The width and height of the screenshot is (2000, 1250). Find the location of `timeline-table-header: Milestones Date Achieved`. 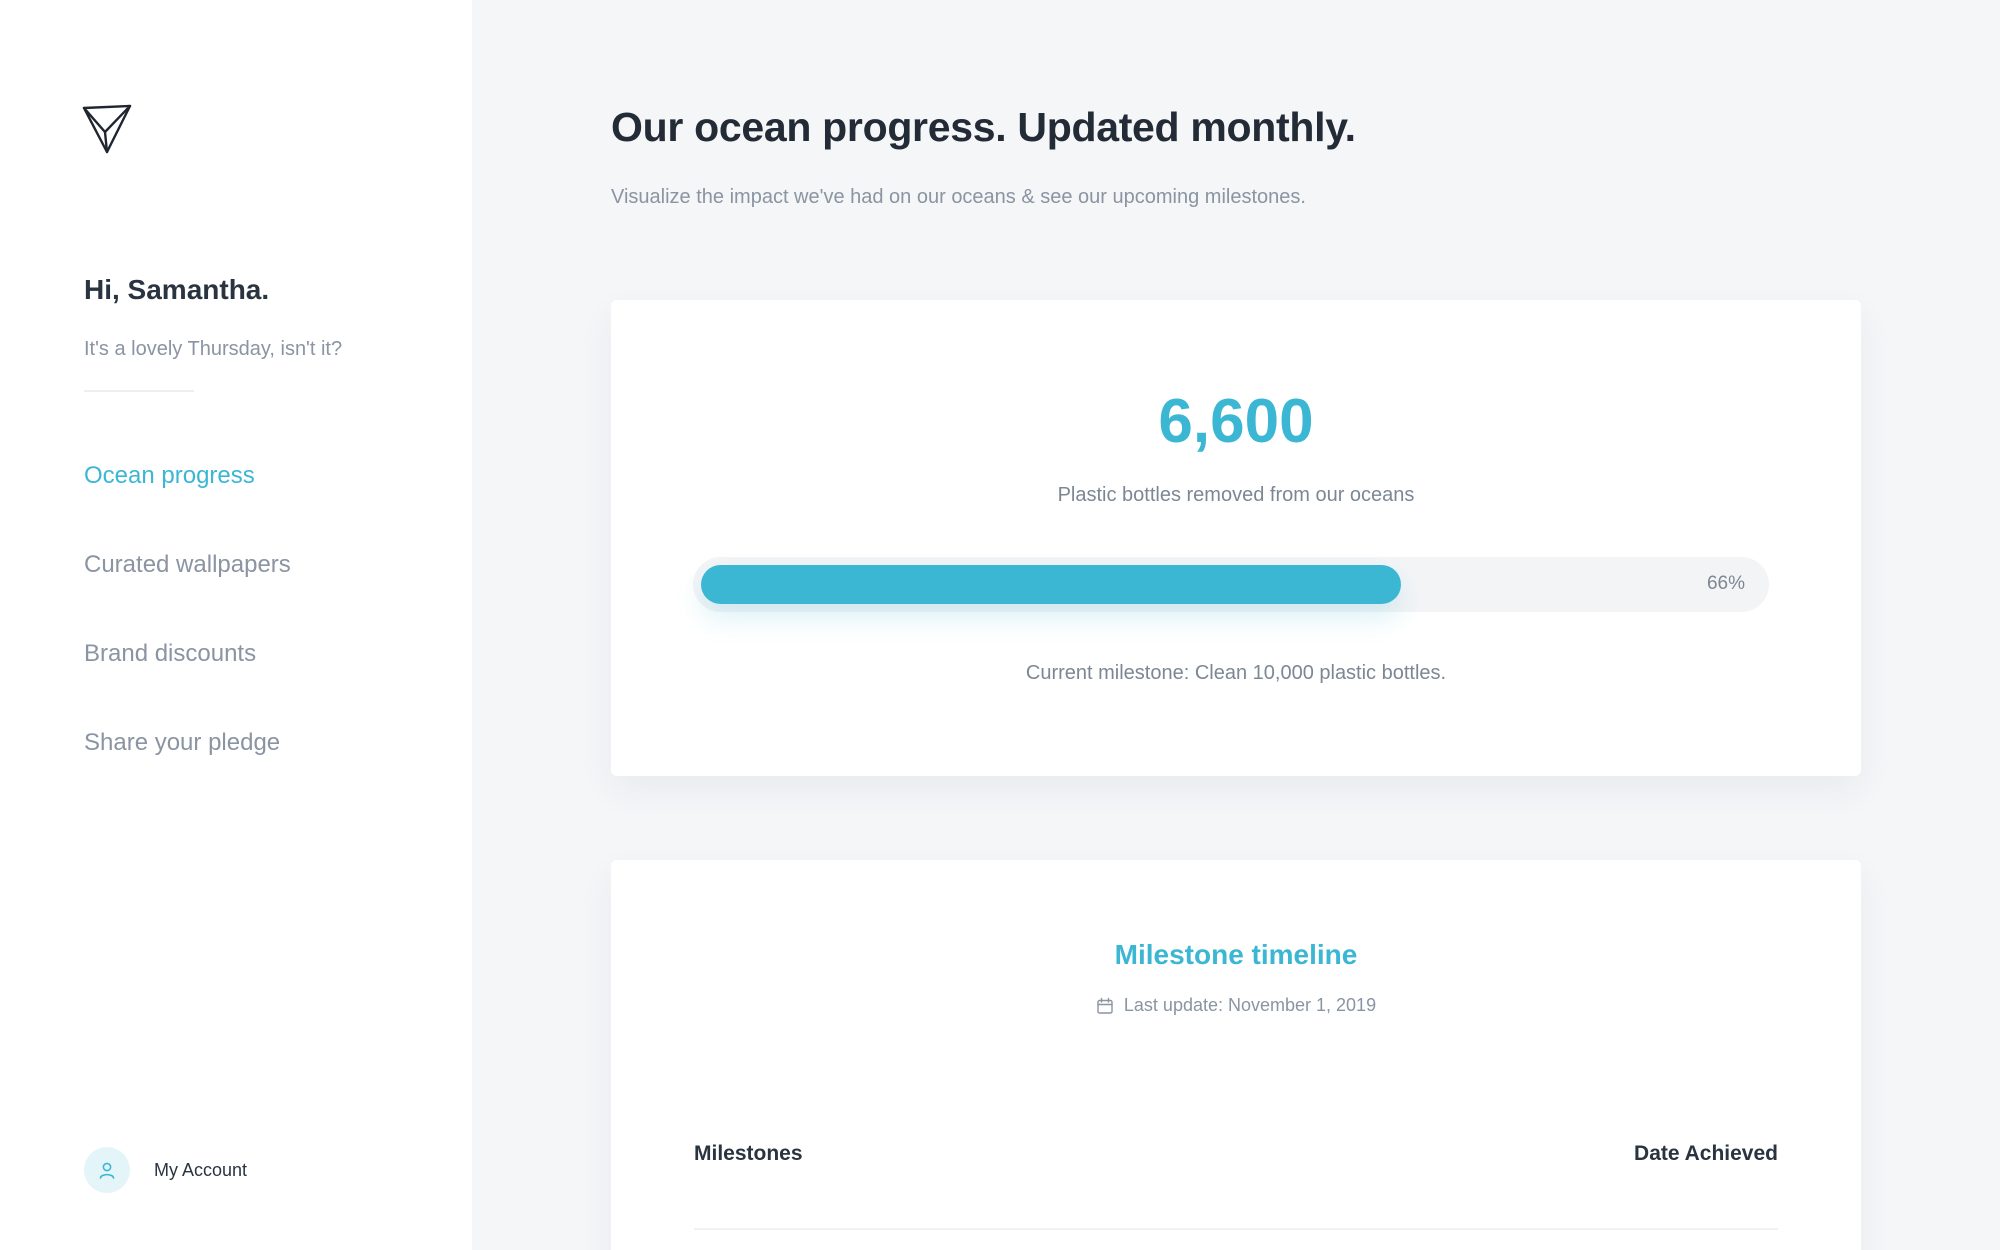

timeline-table-header: Milestones Date Achieved is located at coordinates (1236, 1154).